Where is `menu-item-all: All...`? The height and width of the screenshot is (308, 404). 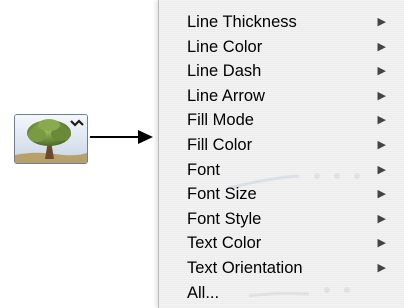
menu-item-all: All... is located at coordinates (281, 293).